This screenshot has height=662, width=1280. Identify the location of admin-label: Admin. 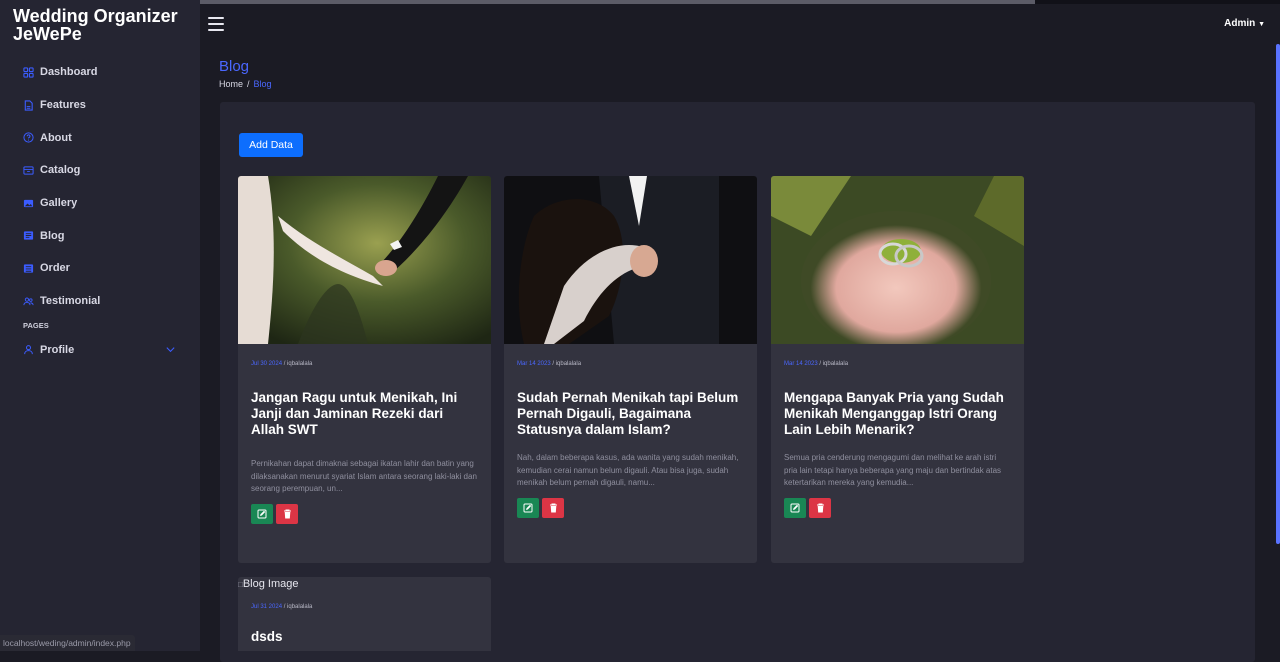
(1240, 23).